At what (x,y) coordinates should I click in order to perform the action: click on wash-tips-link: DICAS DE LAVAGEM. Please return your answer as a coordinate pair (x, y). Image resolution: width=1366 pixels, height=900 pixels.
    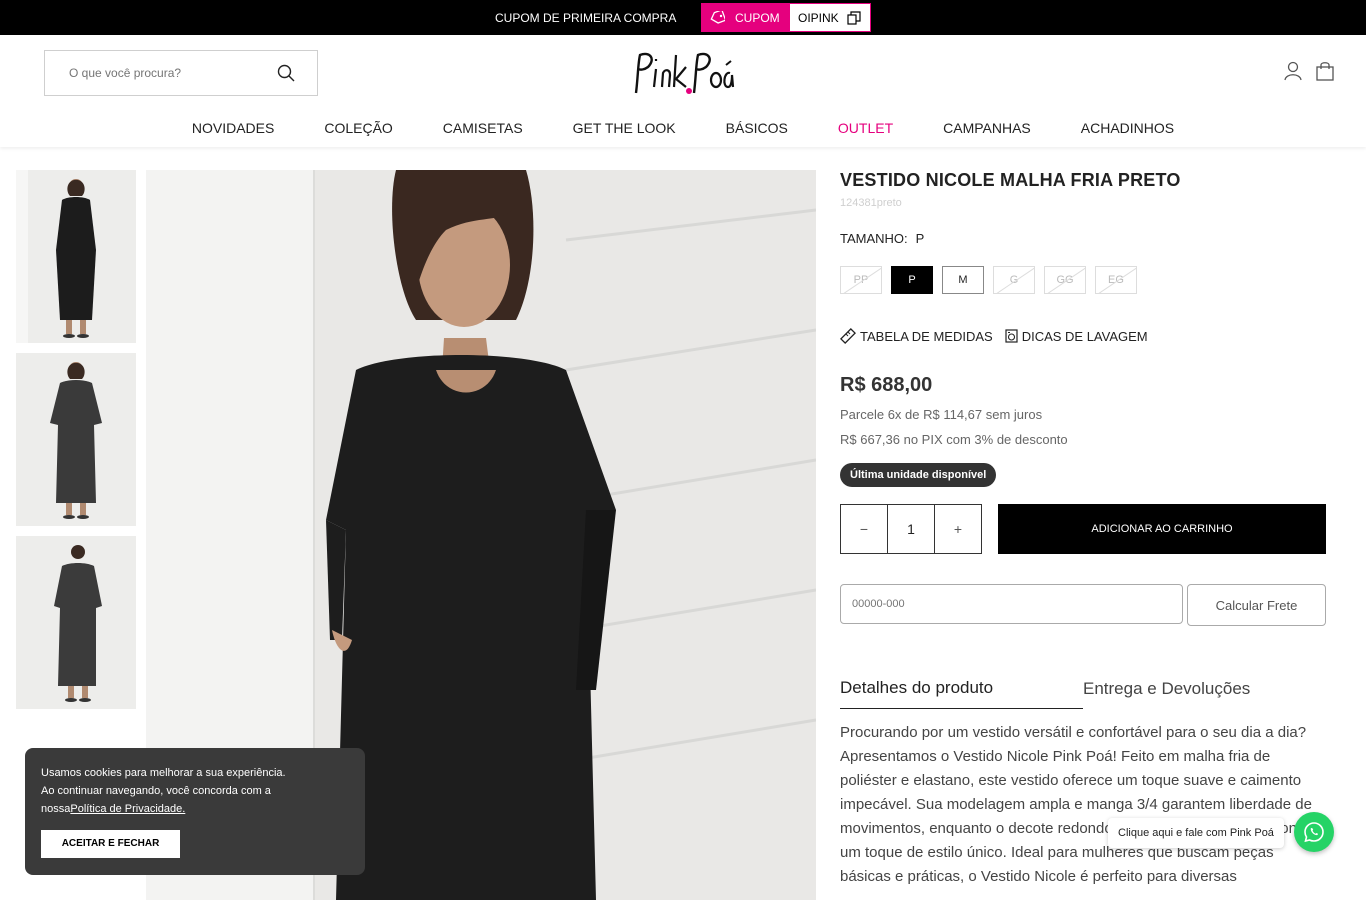
    Looking at the image, I should click on (1076, 336).